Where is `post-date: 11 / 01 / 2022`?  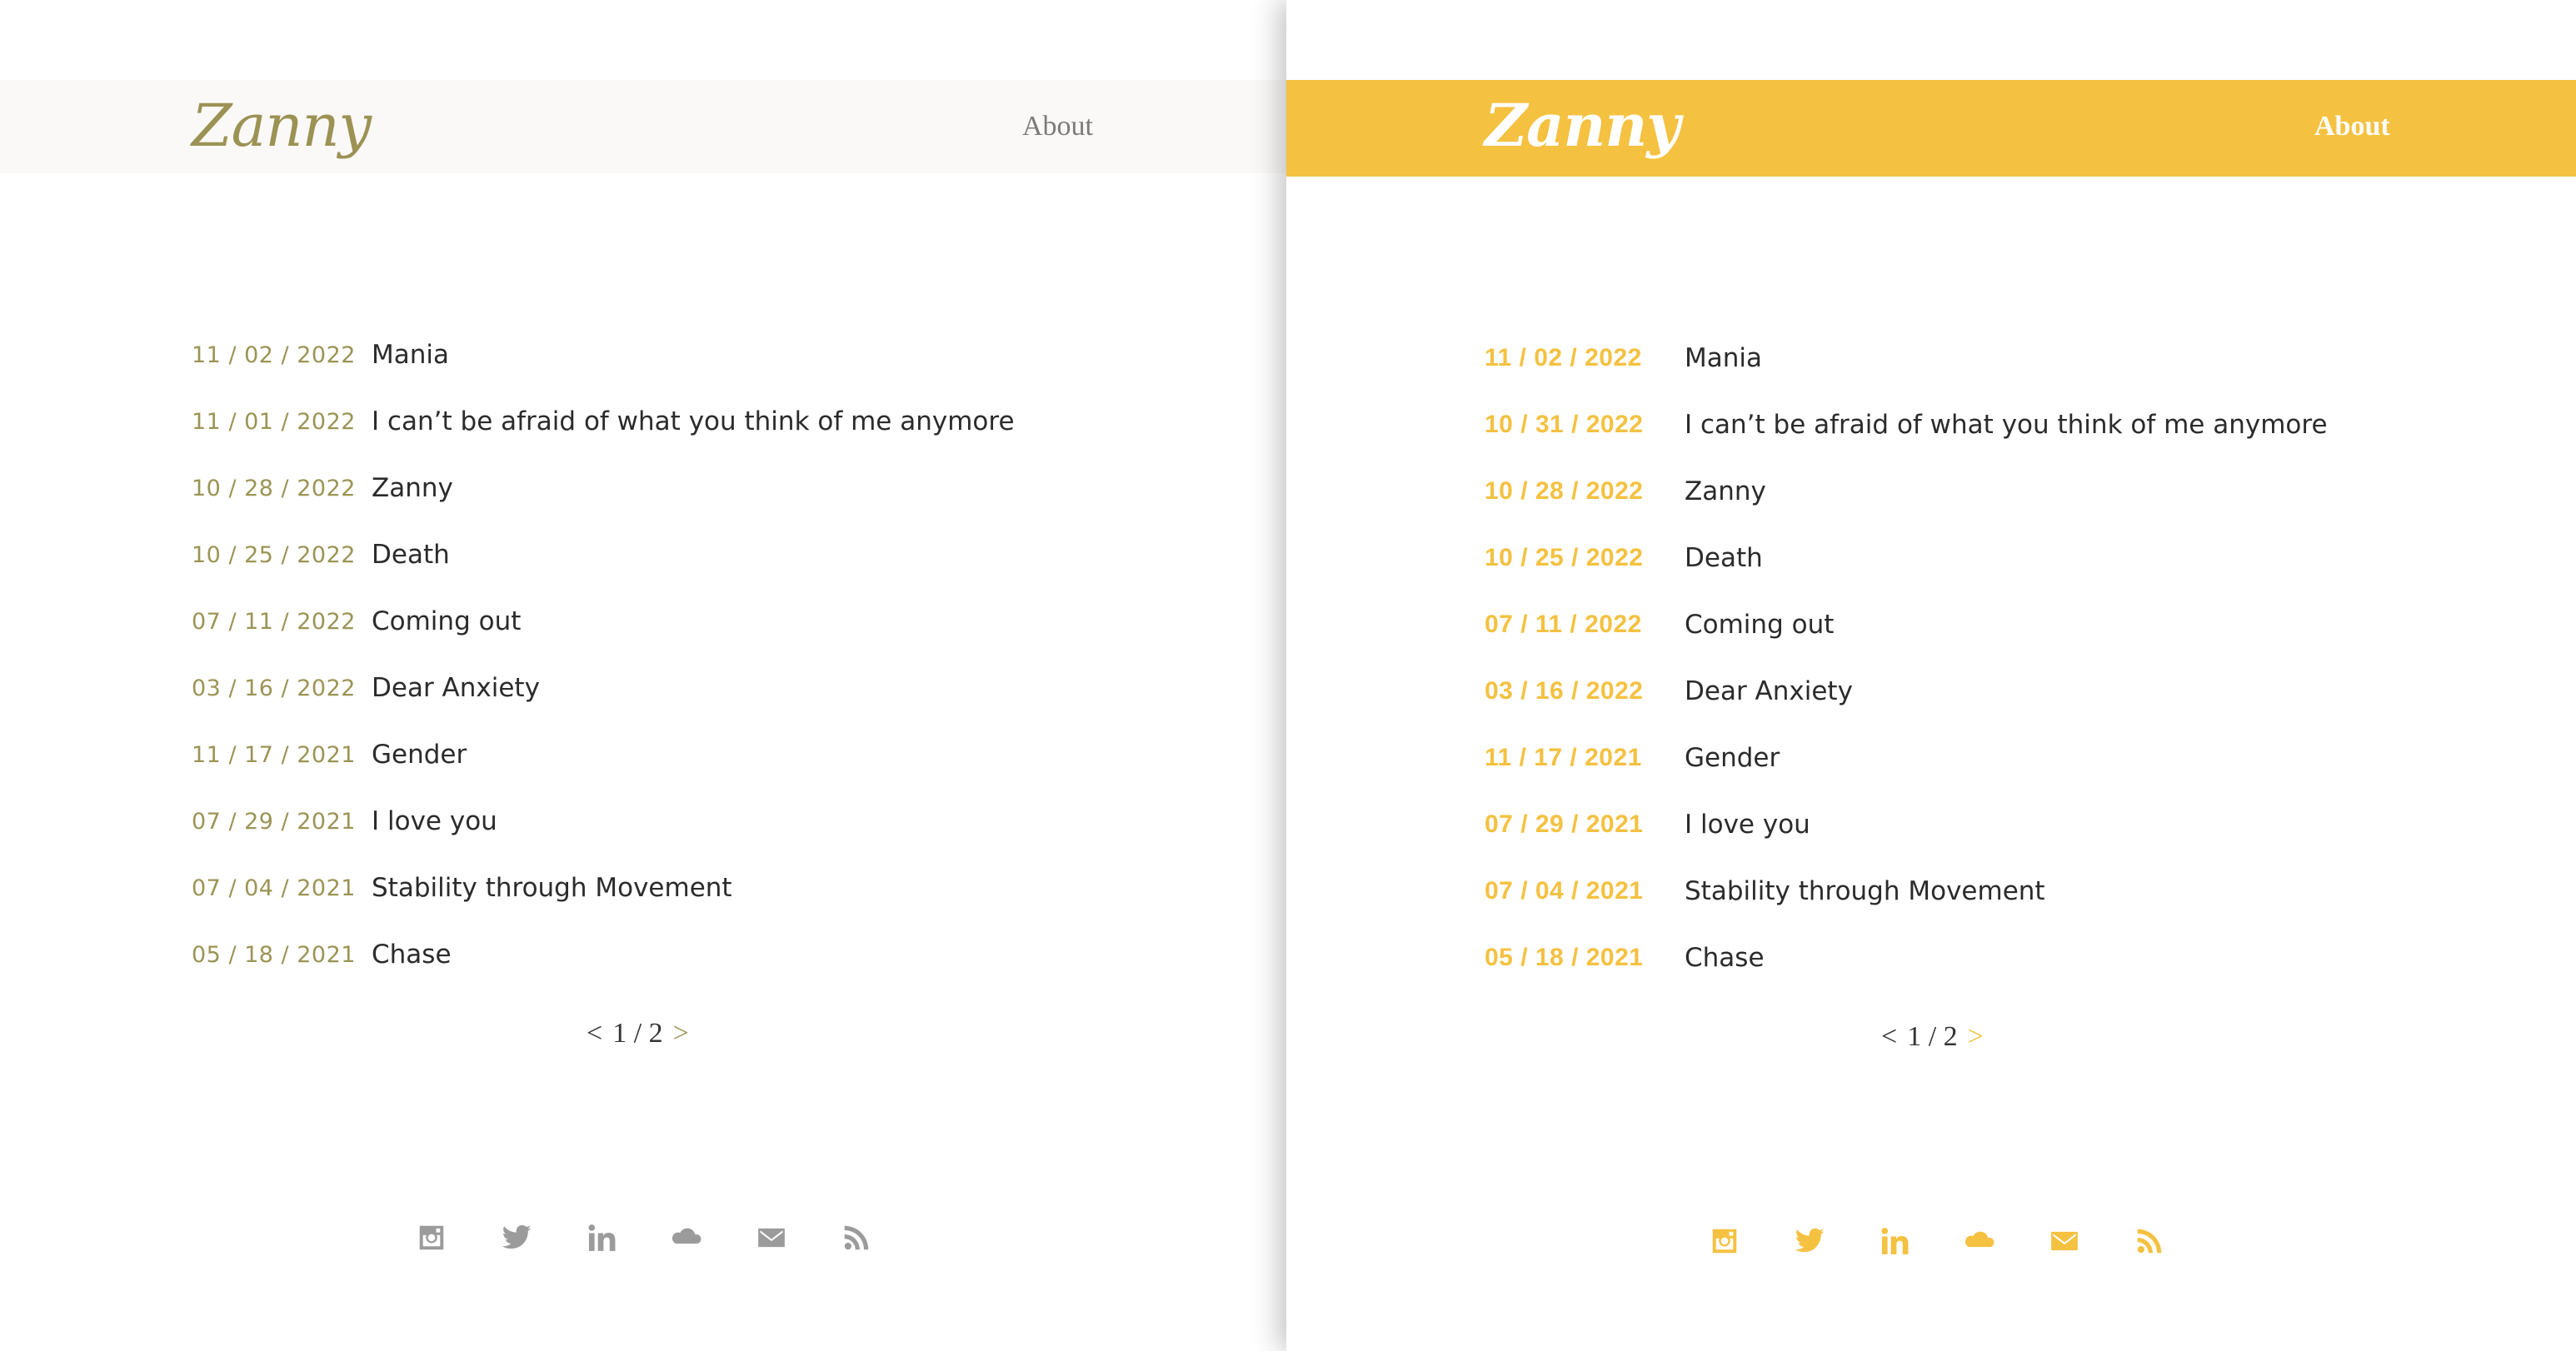 post-date: 11 / 01 / 2022 is located at coordinates (274, 422).